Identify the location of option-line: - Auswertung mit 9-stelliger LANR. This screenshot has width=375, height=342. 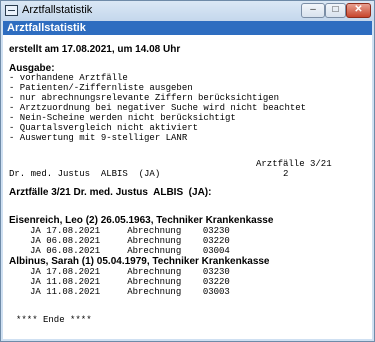
(98, 138).